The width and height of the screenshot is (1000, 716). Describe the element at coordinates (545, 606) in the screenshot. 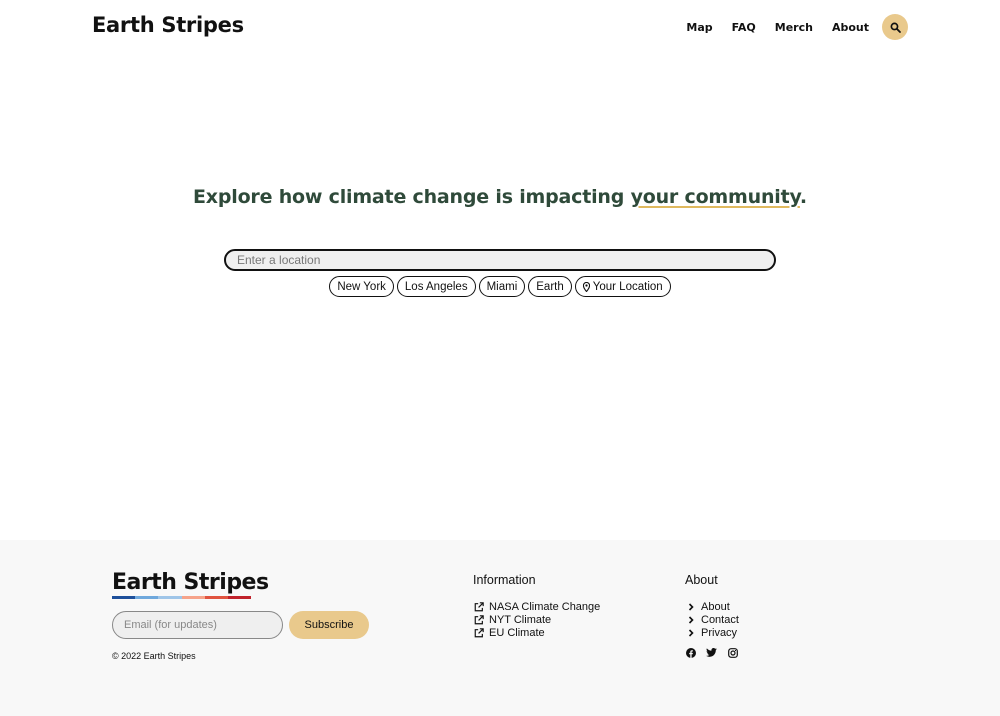

I see `info-link-label: NASA Climate Change` at that location.